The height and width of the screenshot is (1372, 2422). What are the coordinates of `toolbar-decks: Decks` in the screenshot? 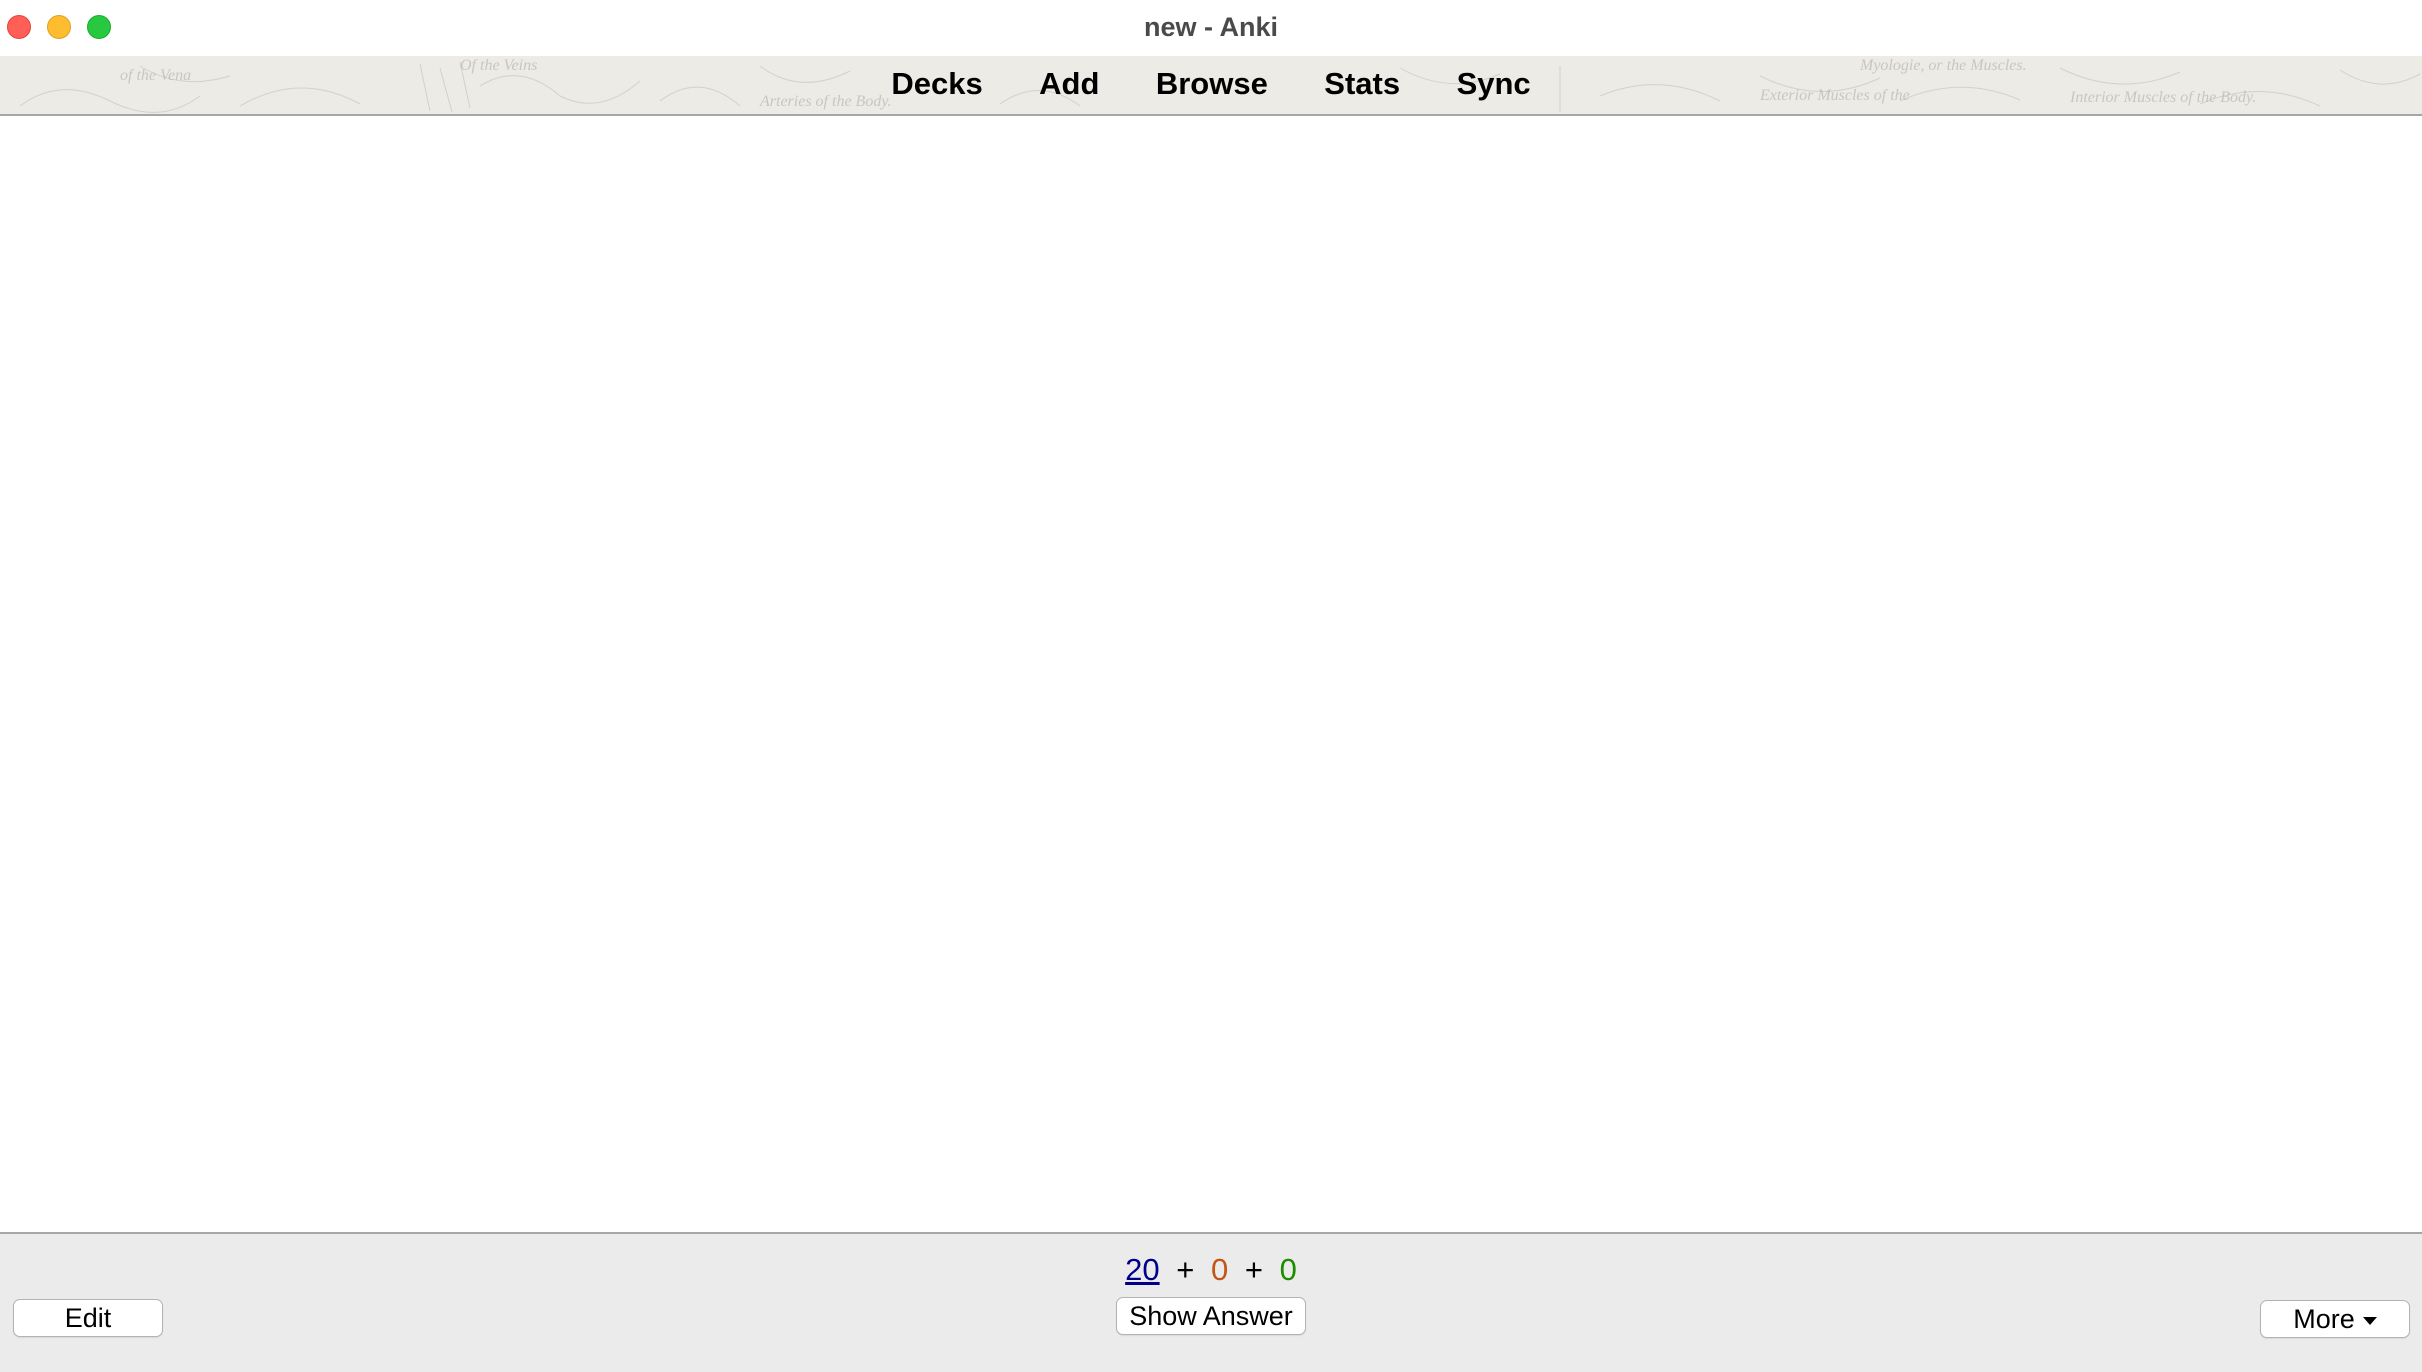 It's located at (936, 84).